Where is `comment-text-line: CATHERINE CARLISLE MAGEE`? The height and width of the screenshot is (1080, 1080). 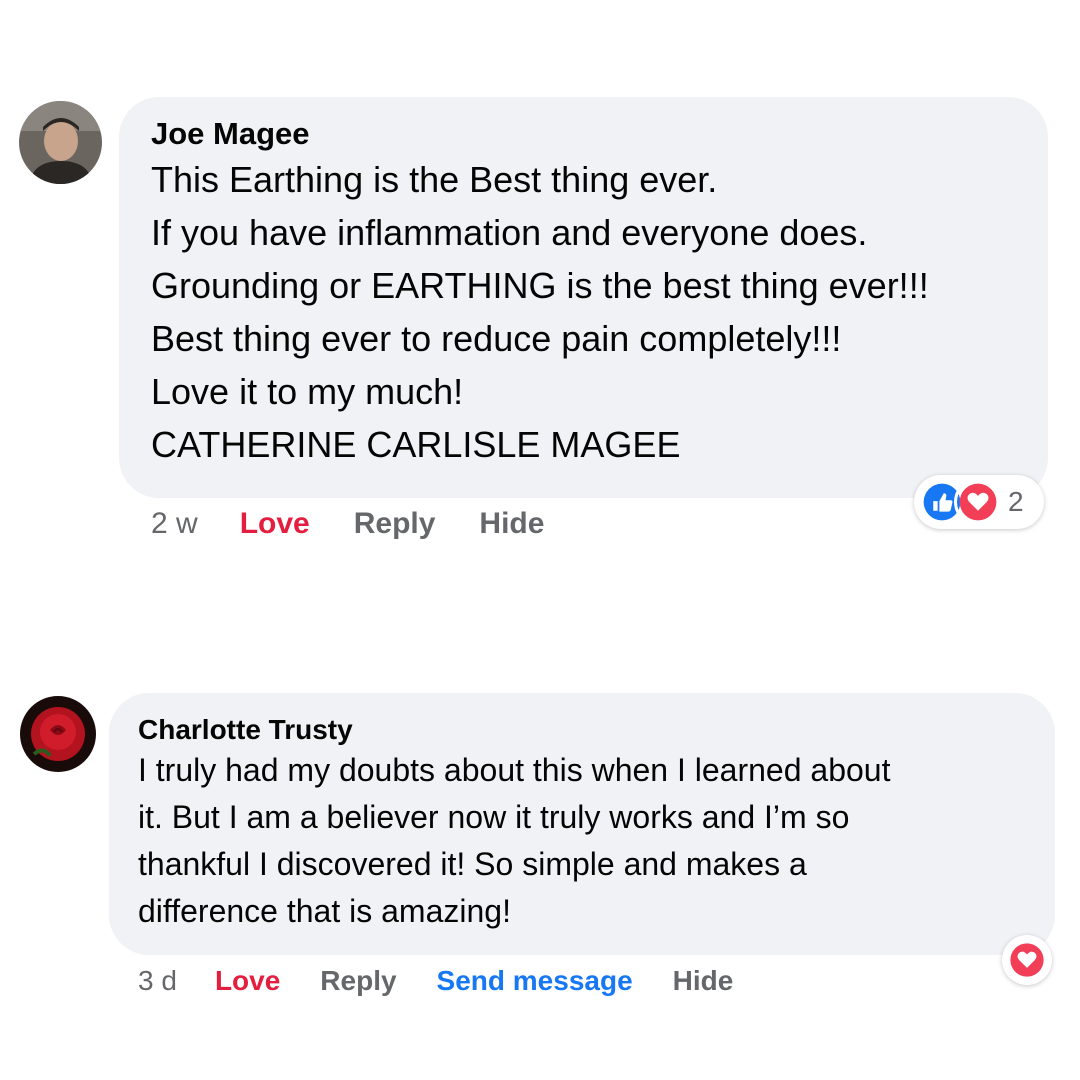
comment-text-line: CATHERINE CARLISLE MAGEE is located at coordinates (416, 444).